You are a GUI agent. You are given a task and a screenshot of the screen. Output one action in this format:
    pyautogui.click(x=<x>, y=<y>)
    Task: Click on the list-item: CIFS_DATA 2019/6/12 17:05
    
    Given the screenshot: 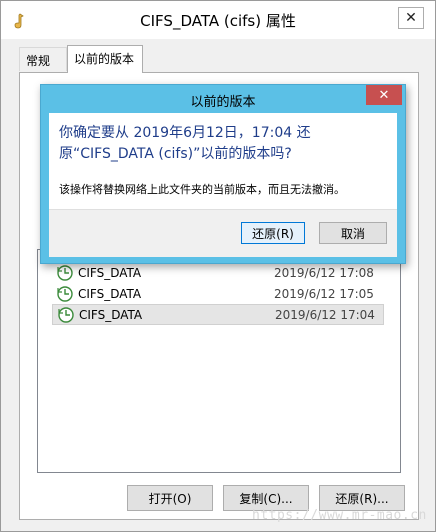 What is the action you would take?
    pyautogui.click(x=218, y=293)
    